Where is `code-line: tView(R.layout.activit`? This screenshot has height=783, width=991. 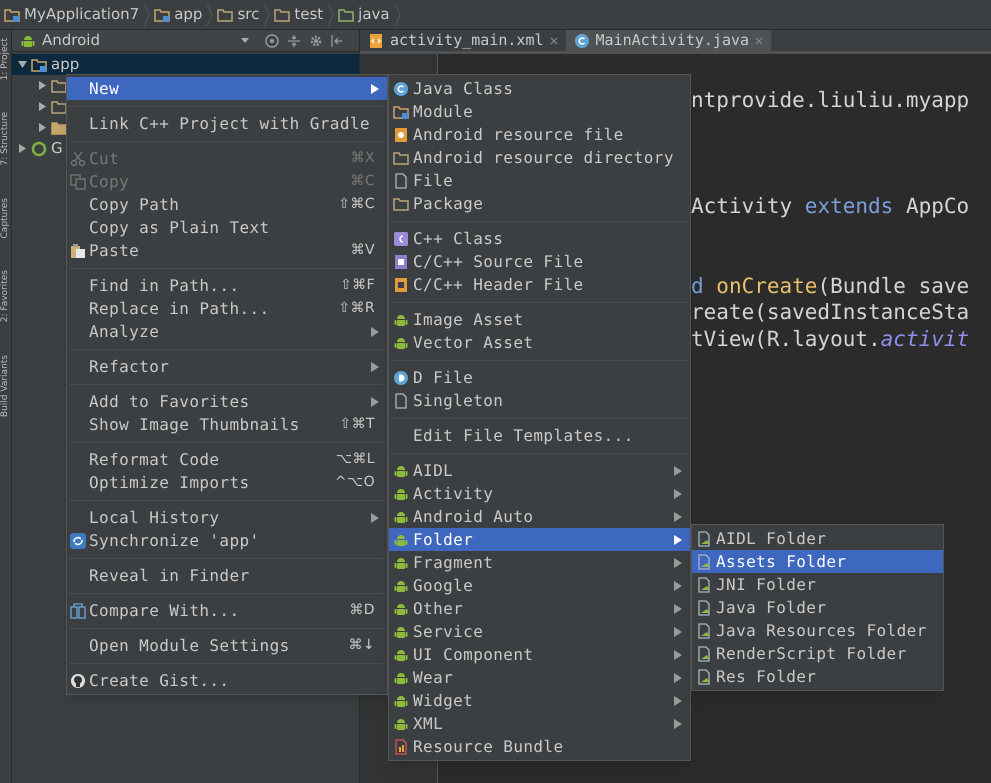
code-line: tView(R.layout.activit is located at coordinates (830, 339).